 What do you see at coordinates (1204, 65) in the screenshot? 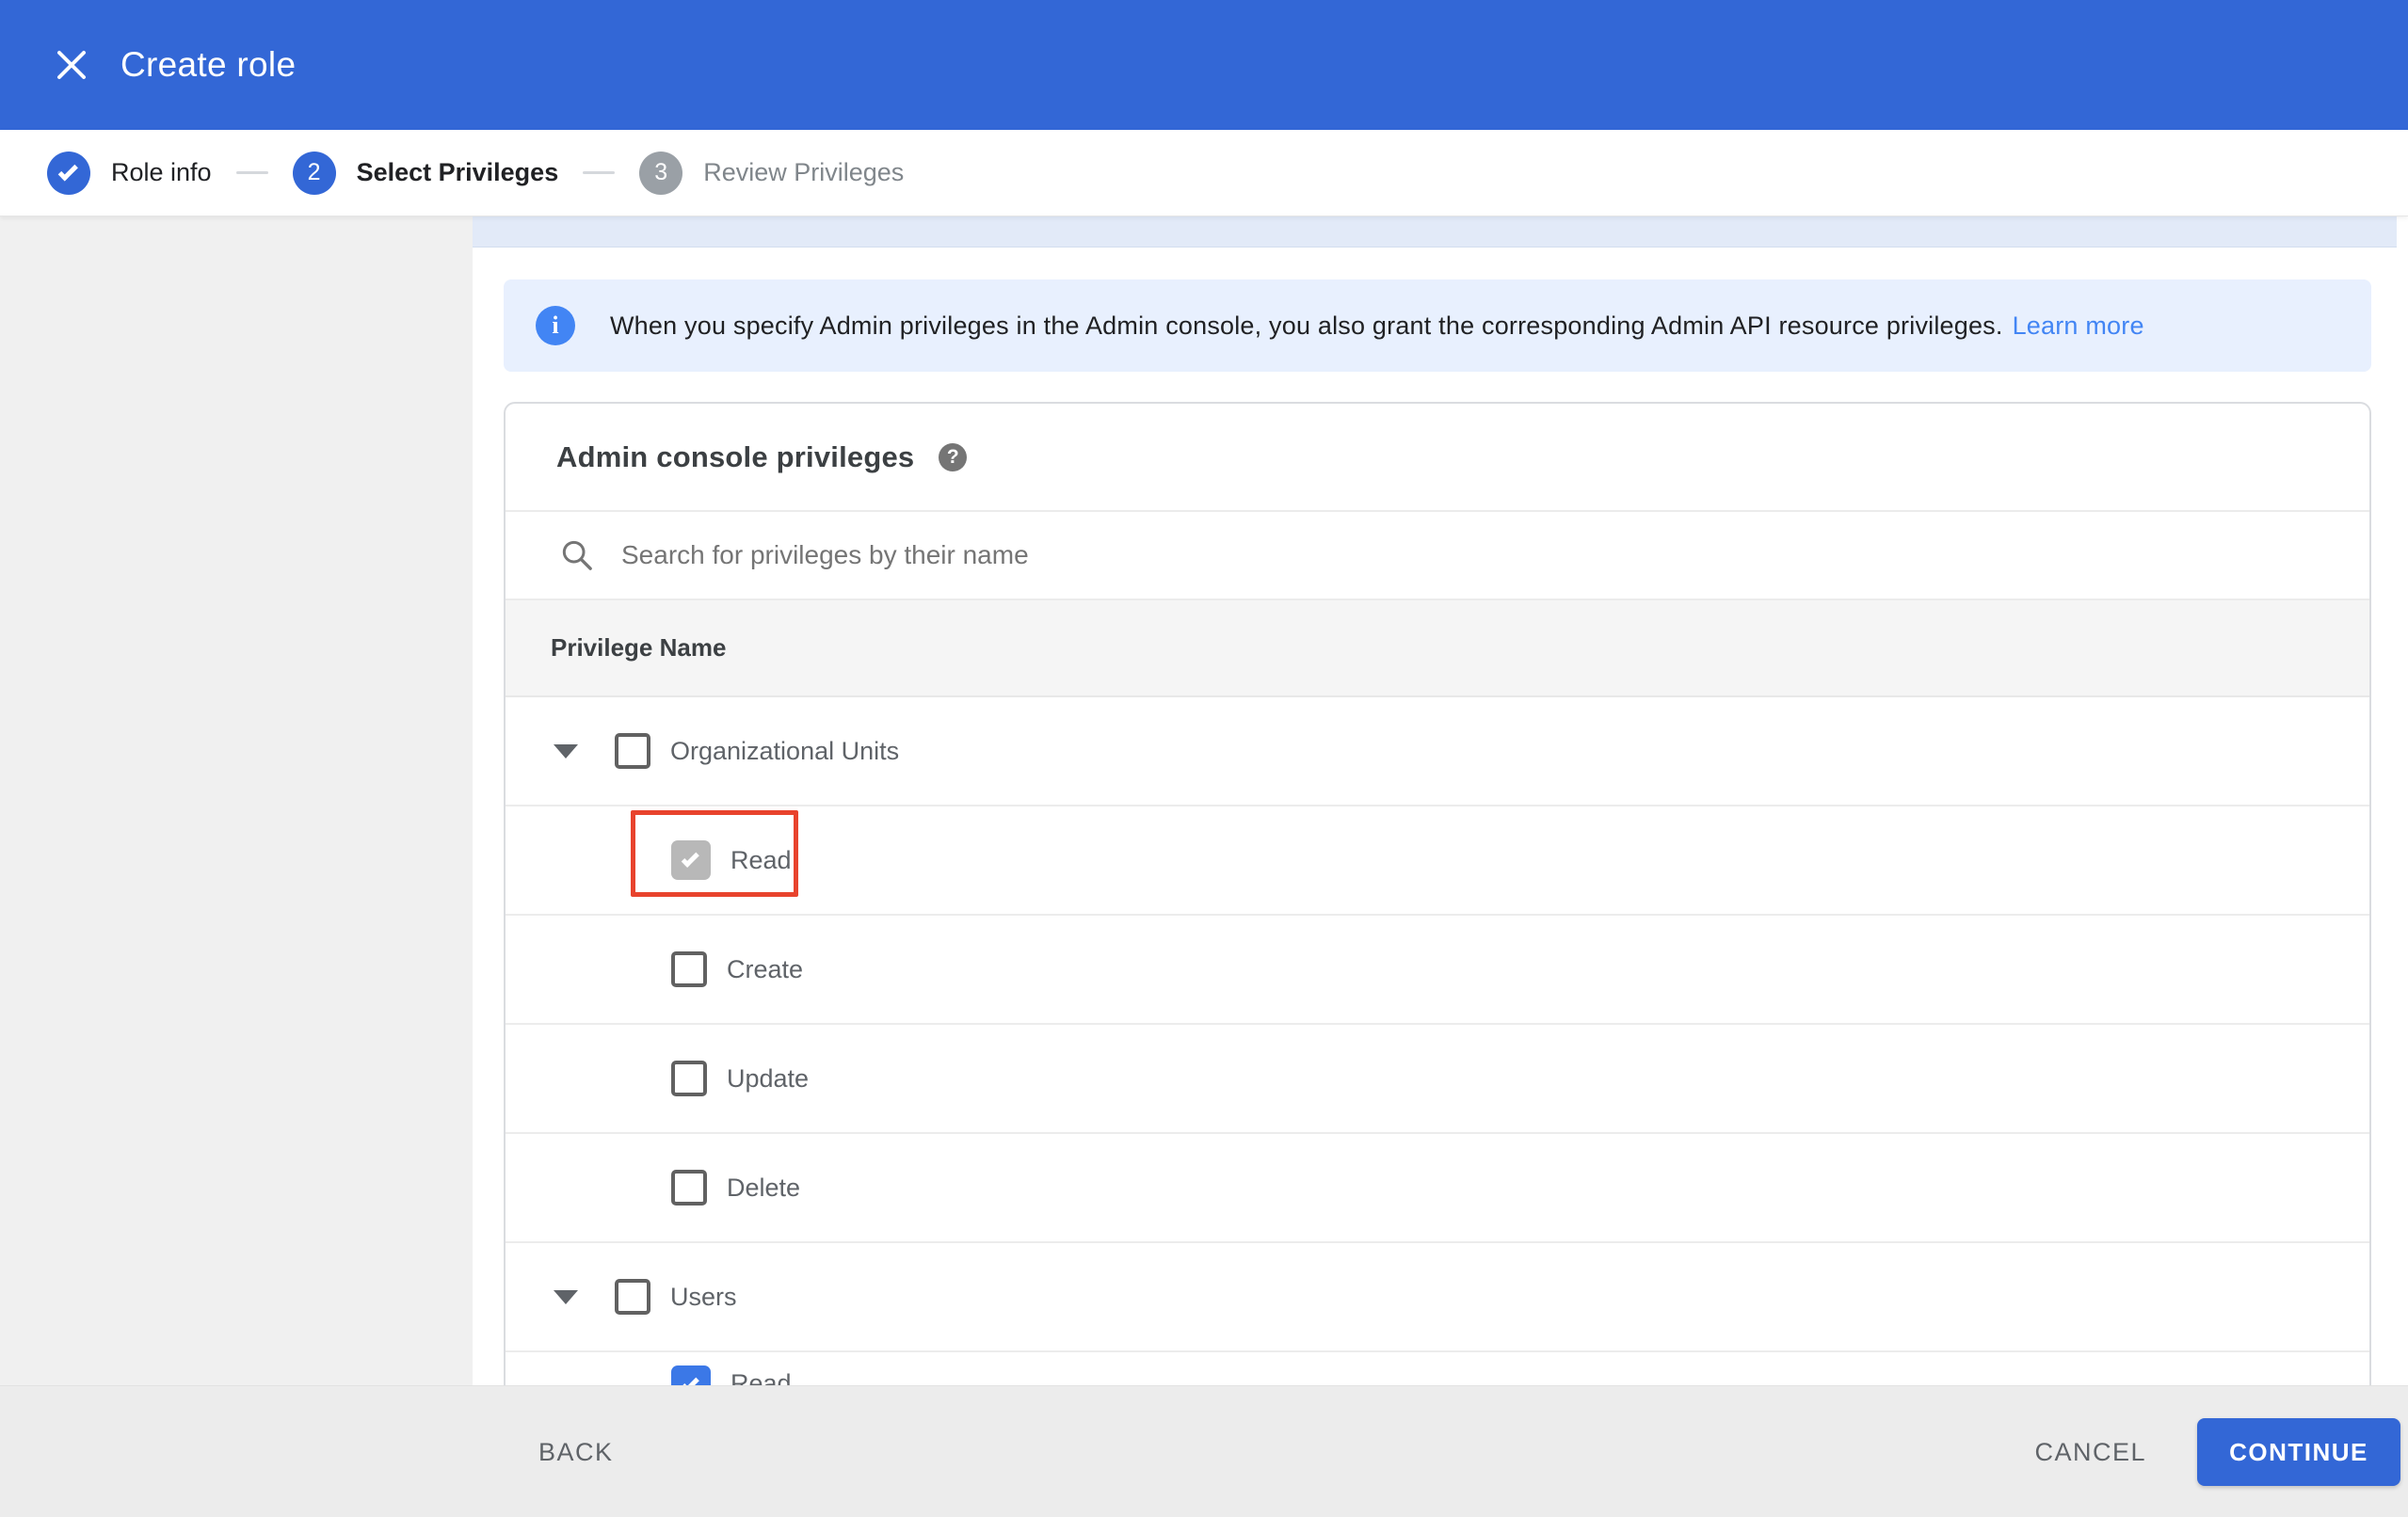
I see `dialog-titlebar: Create role` at bounding box center [1204, 65].